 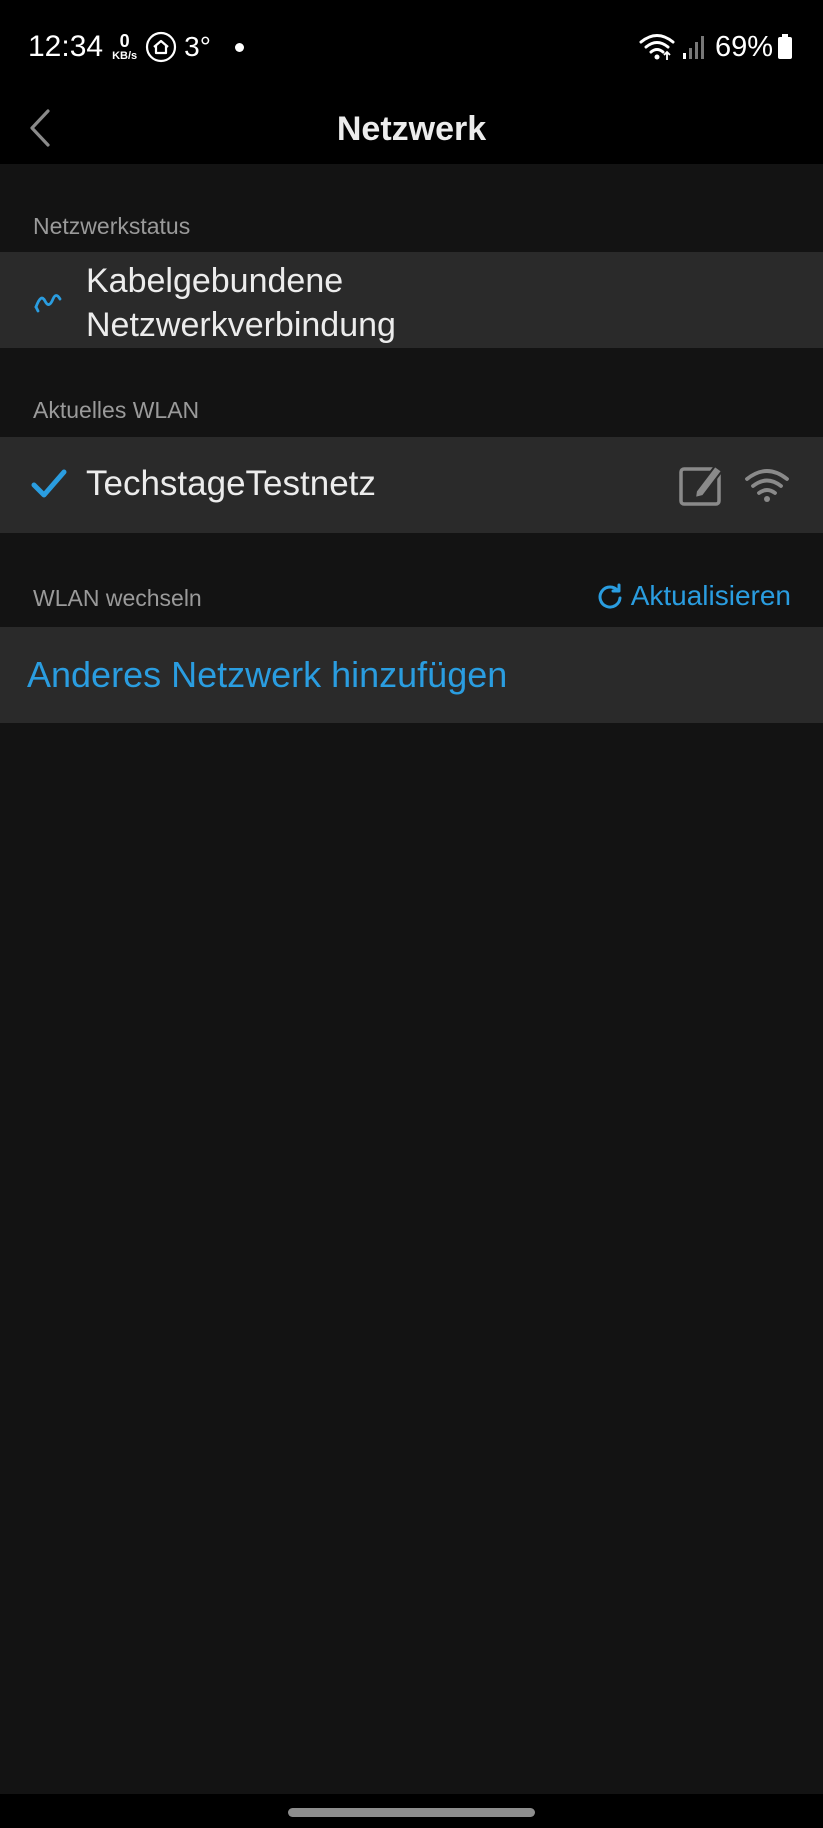 What do you see at coordinates (411, 300) in the screenshot?
I see `network-status-row: Kabelgebundene Netzwerkverbindung` at bounding box center [411, 300].